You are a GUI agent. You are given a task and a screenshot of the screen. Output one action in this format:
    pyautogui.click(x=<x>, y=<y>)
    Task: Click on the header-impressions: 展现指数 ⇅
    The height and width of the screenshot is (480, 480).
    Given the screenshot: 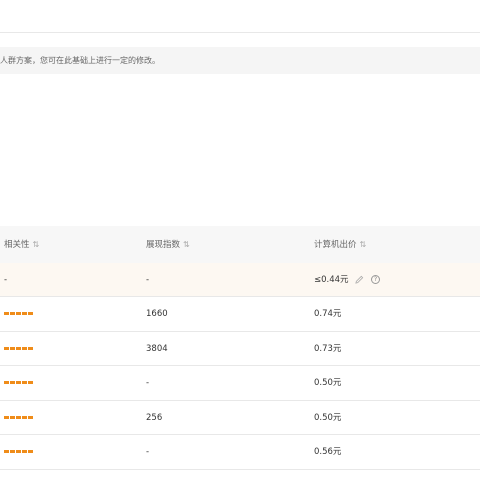 What is the action you would take?
    pyautogui.click(x=168, y=245)
    